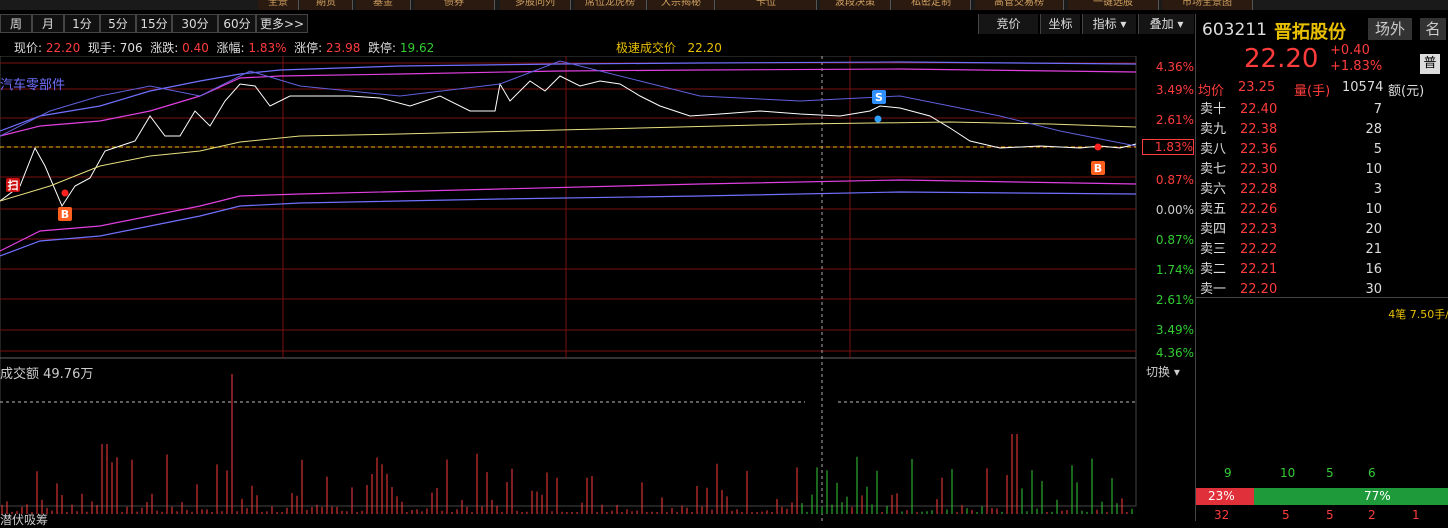 The width and height of the screenshot is (1448, 528). What do you see at coordinates (1211, 91) in the screenshot?
I see `avg-label: 均价` at bounding box center [1211, 91].